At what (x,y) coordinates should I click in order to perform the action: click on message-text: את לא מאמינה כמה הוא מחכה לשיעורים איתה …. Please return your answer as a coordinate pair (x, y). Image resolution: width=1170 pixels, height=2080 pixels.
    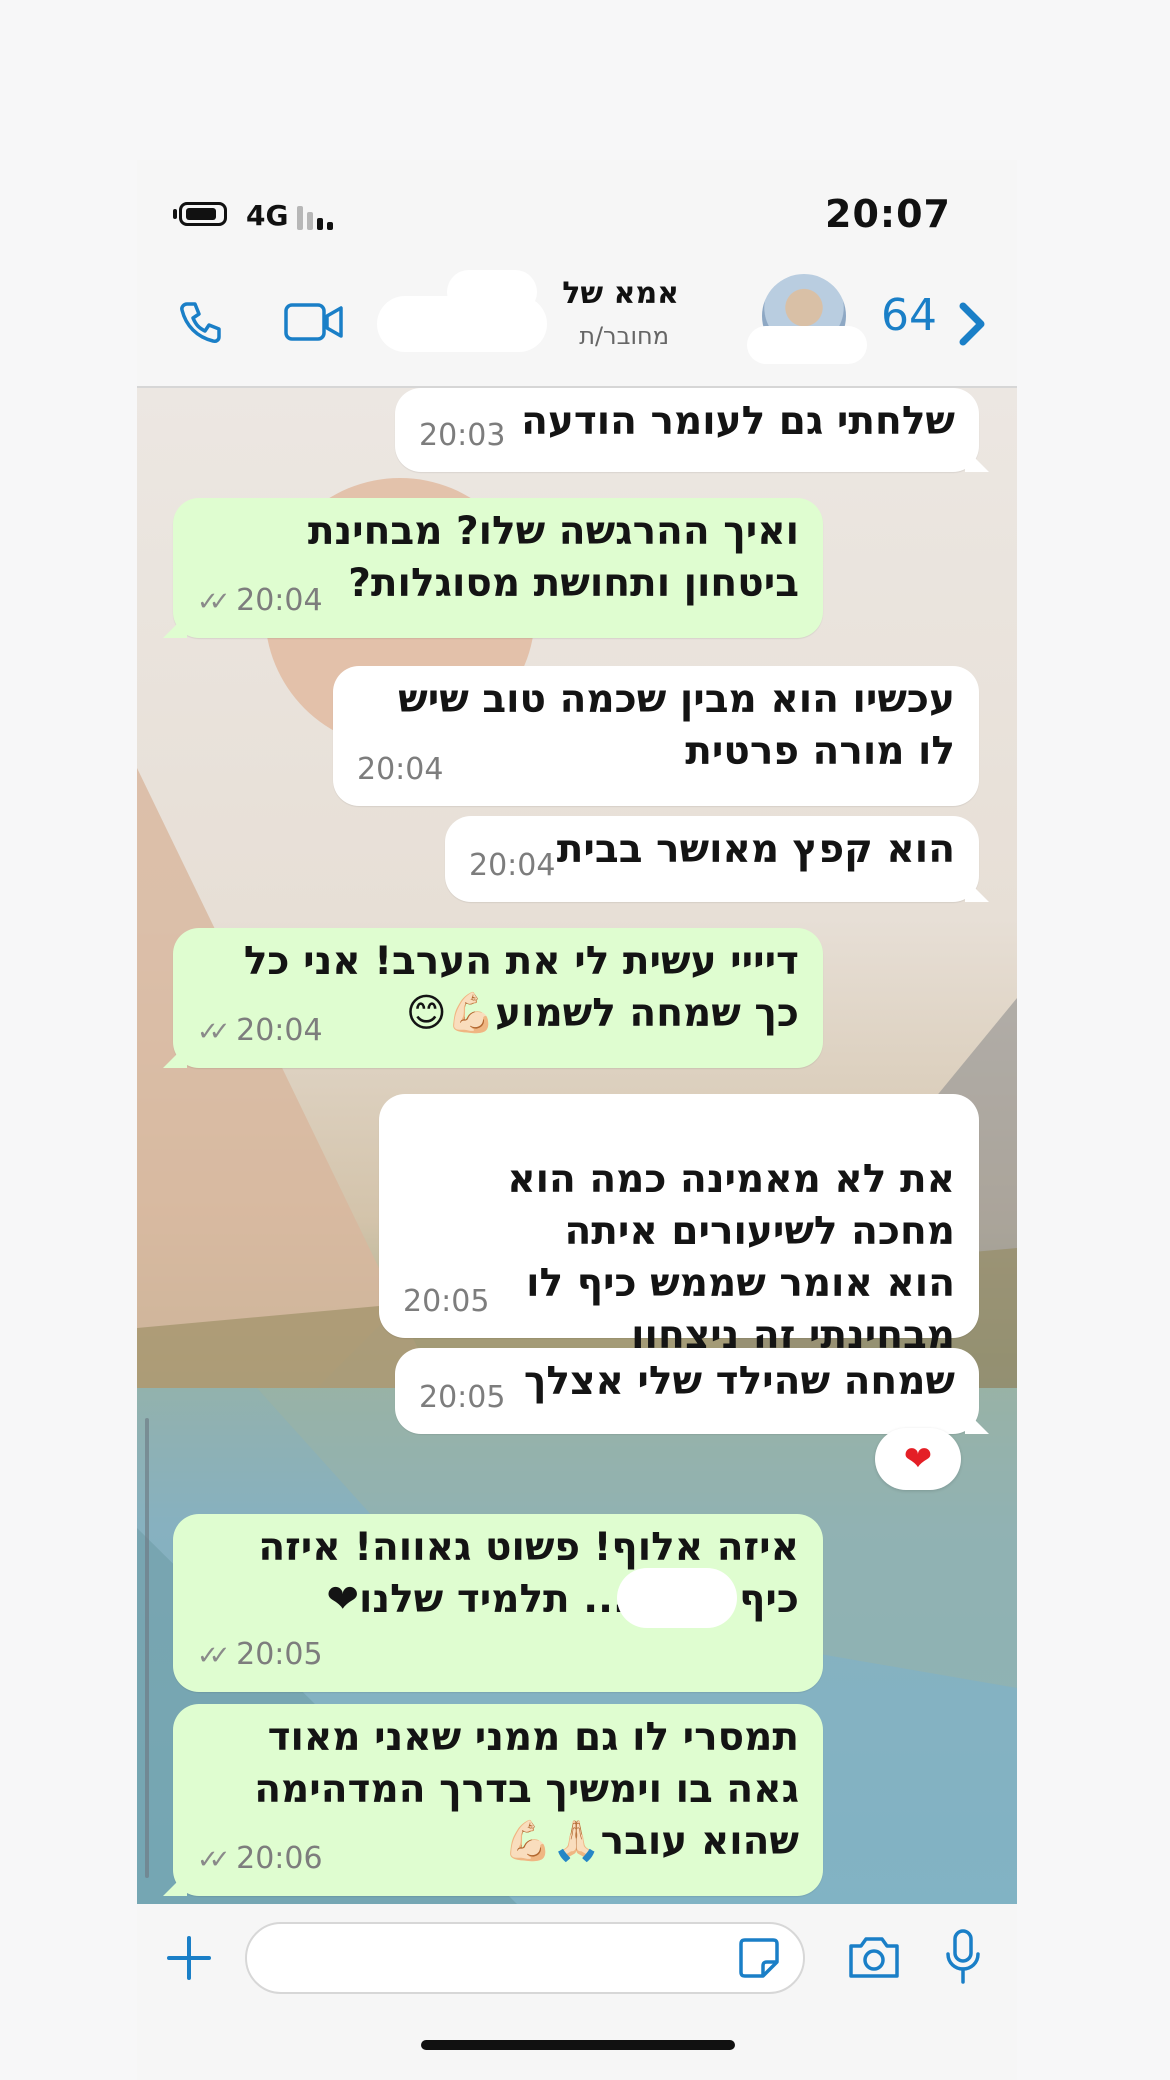
    Looking at the image, I should click on (731, 1257).